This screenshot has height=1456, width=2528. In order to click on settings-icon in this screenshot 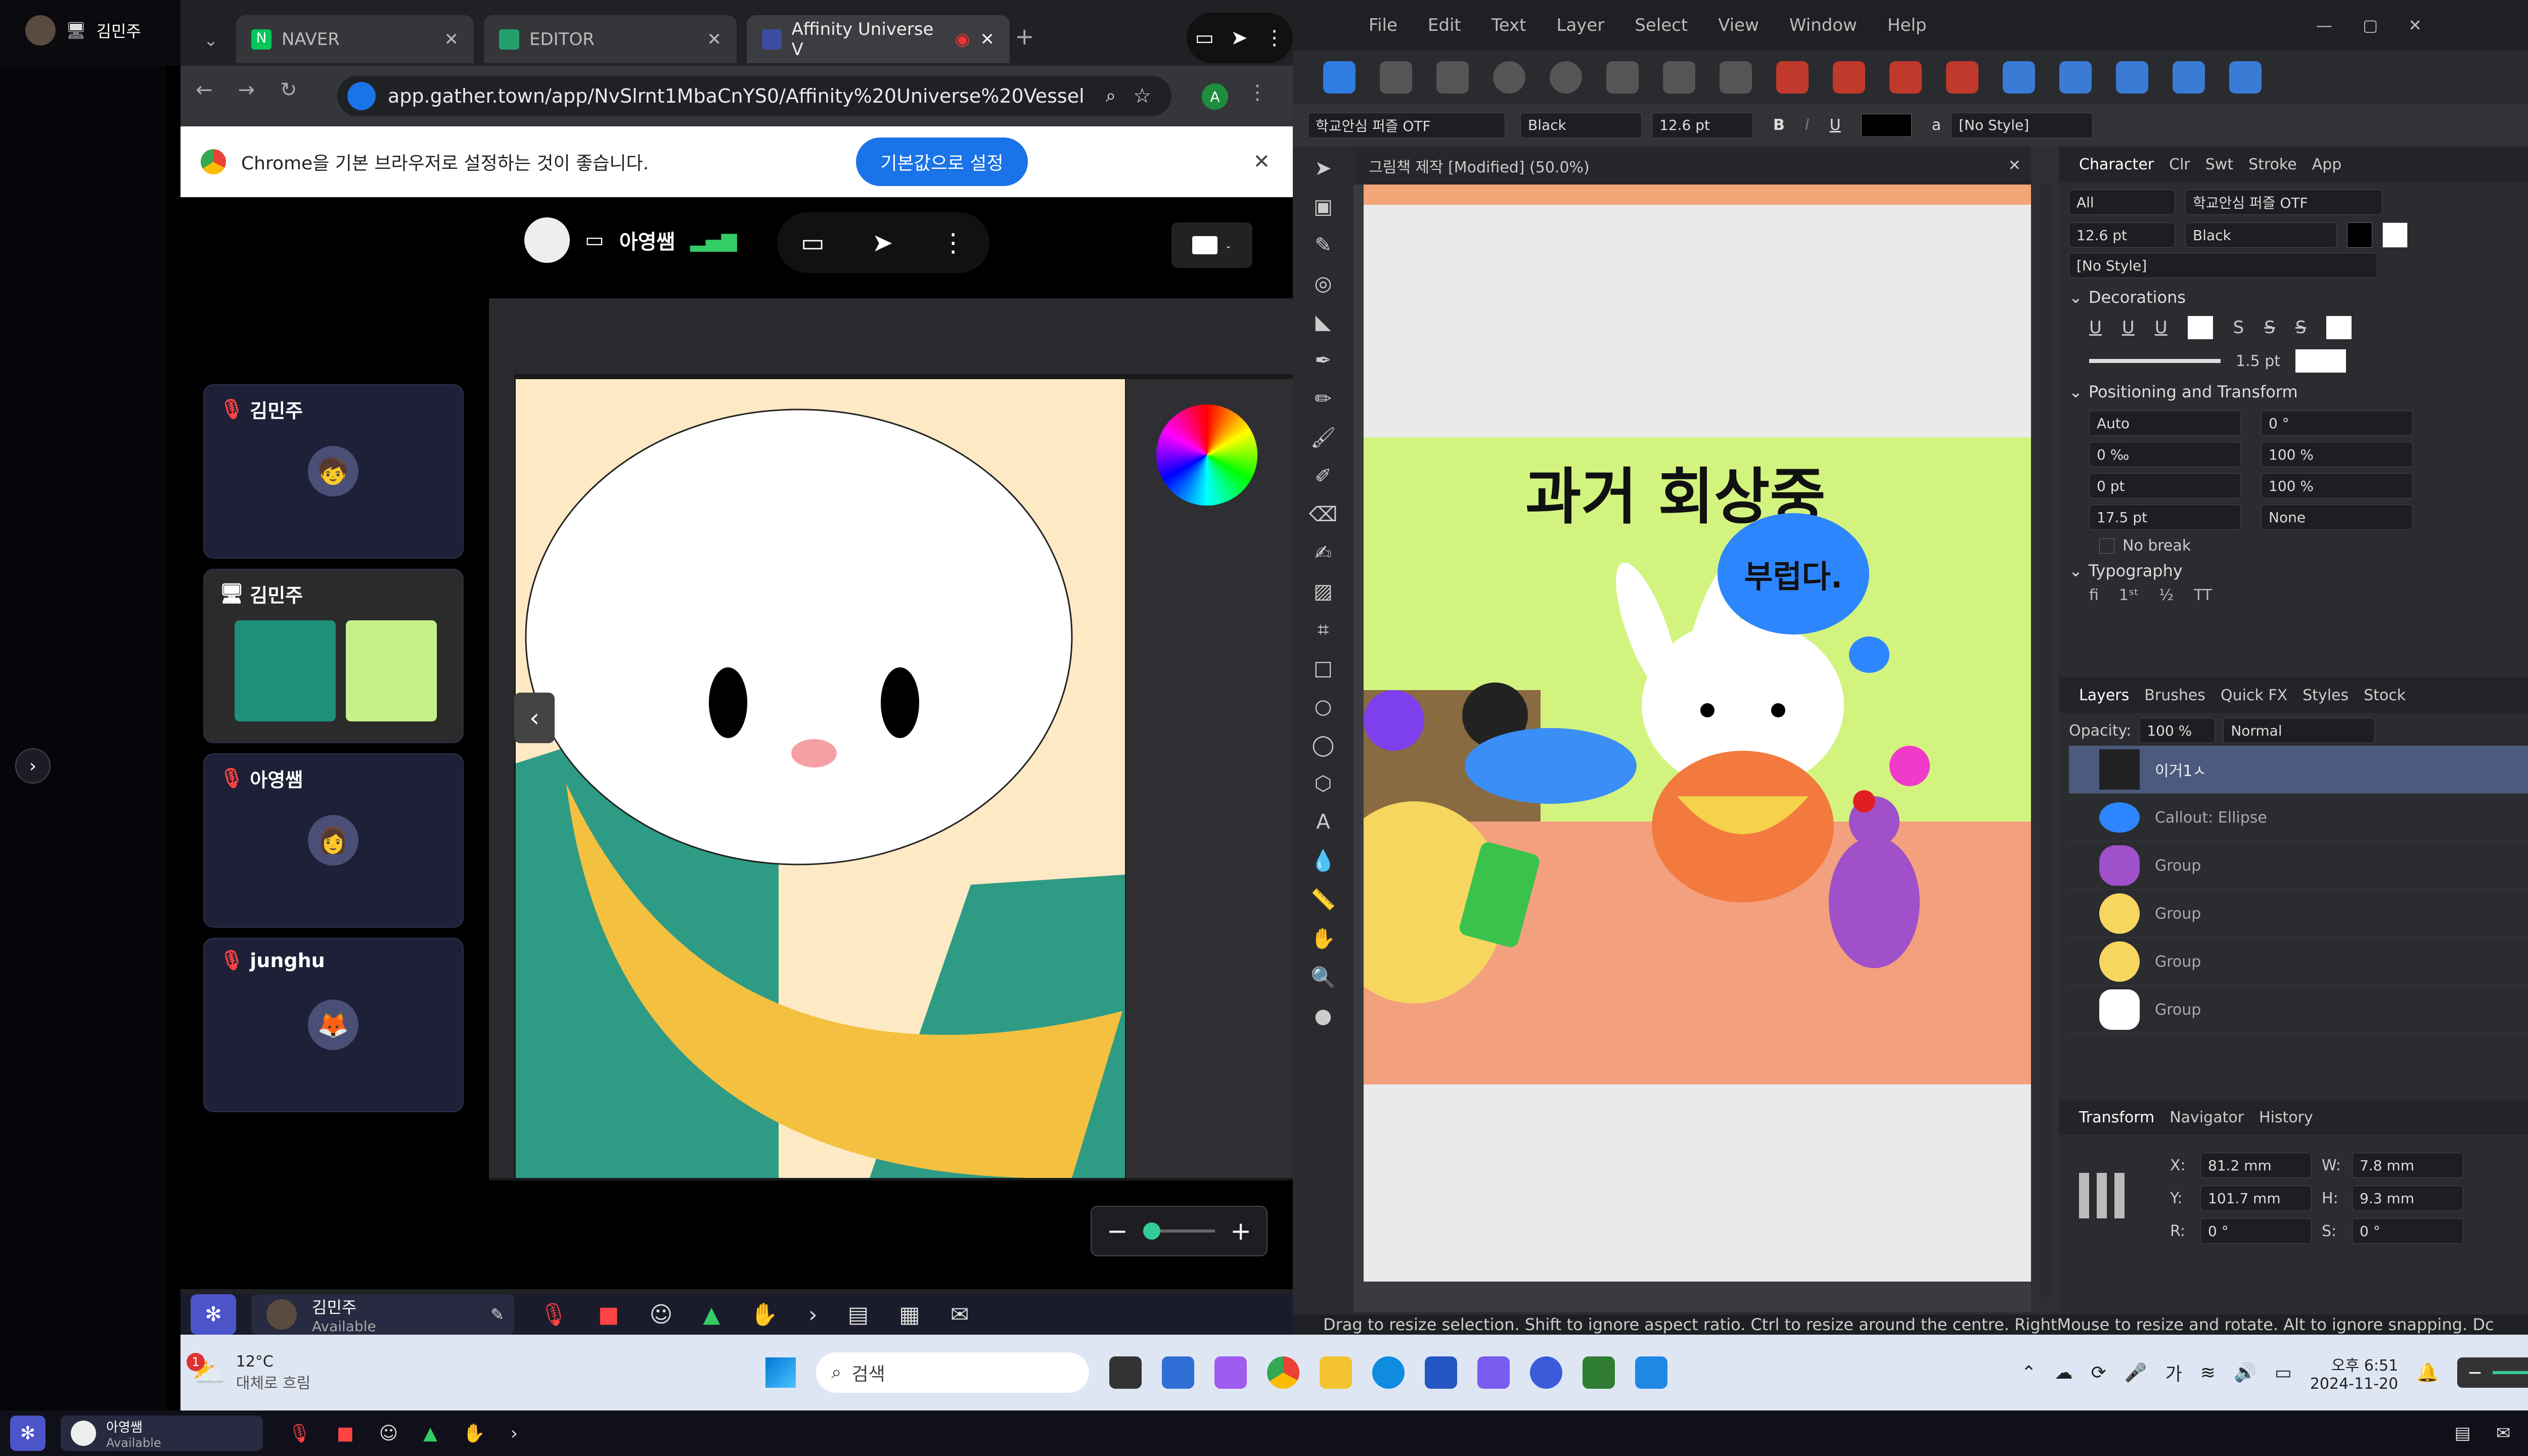, I will do `click(1509, 77)`.